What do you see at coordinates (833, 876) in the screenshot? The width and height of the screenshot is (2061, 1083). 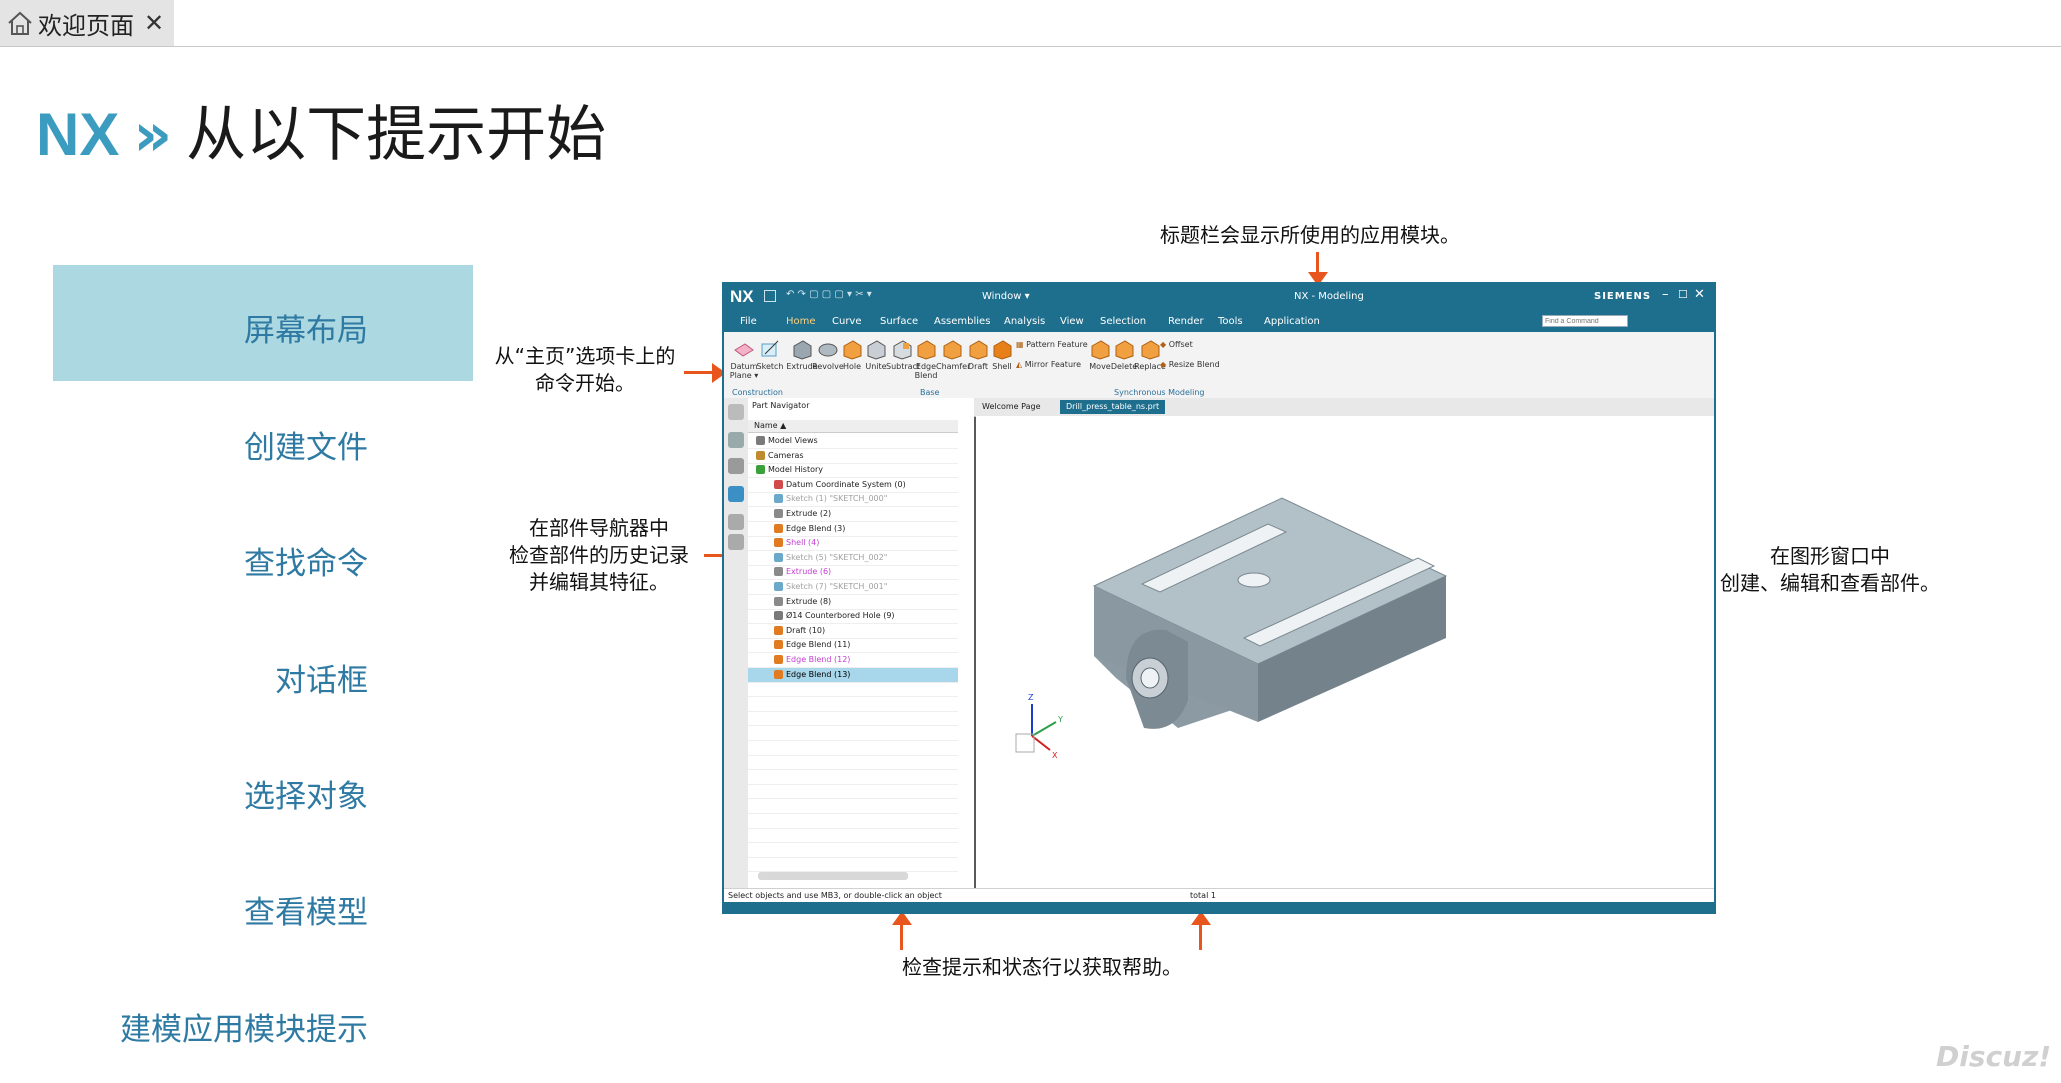 I see `horizontal-scrollbar` at bounding box center [833, 876].